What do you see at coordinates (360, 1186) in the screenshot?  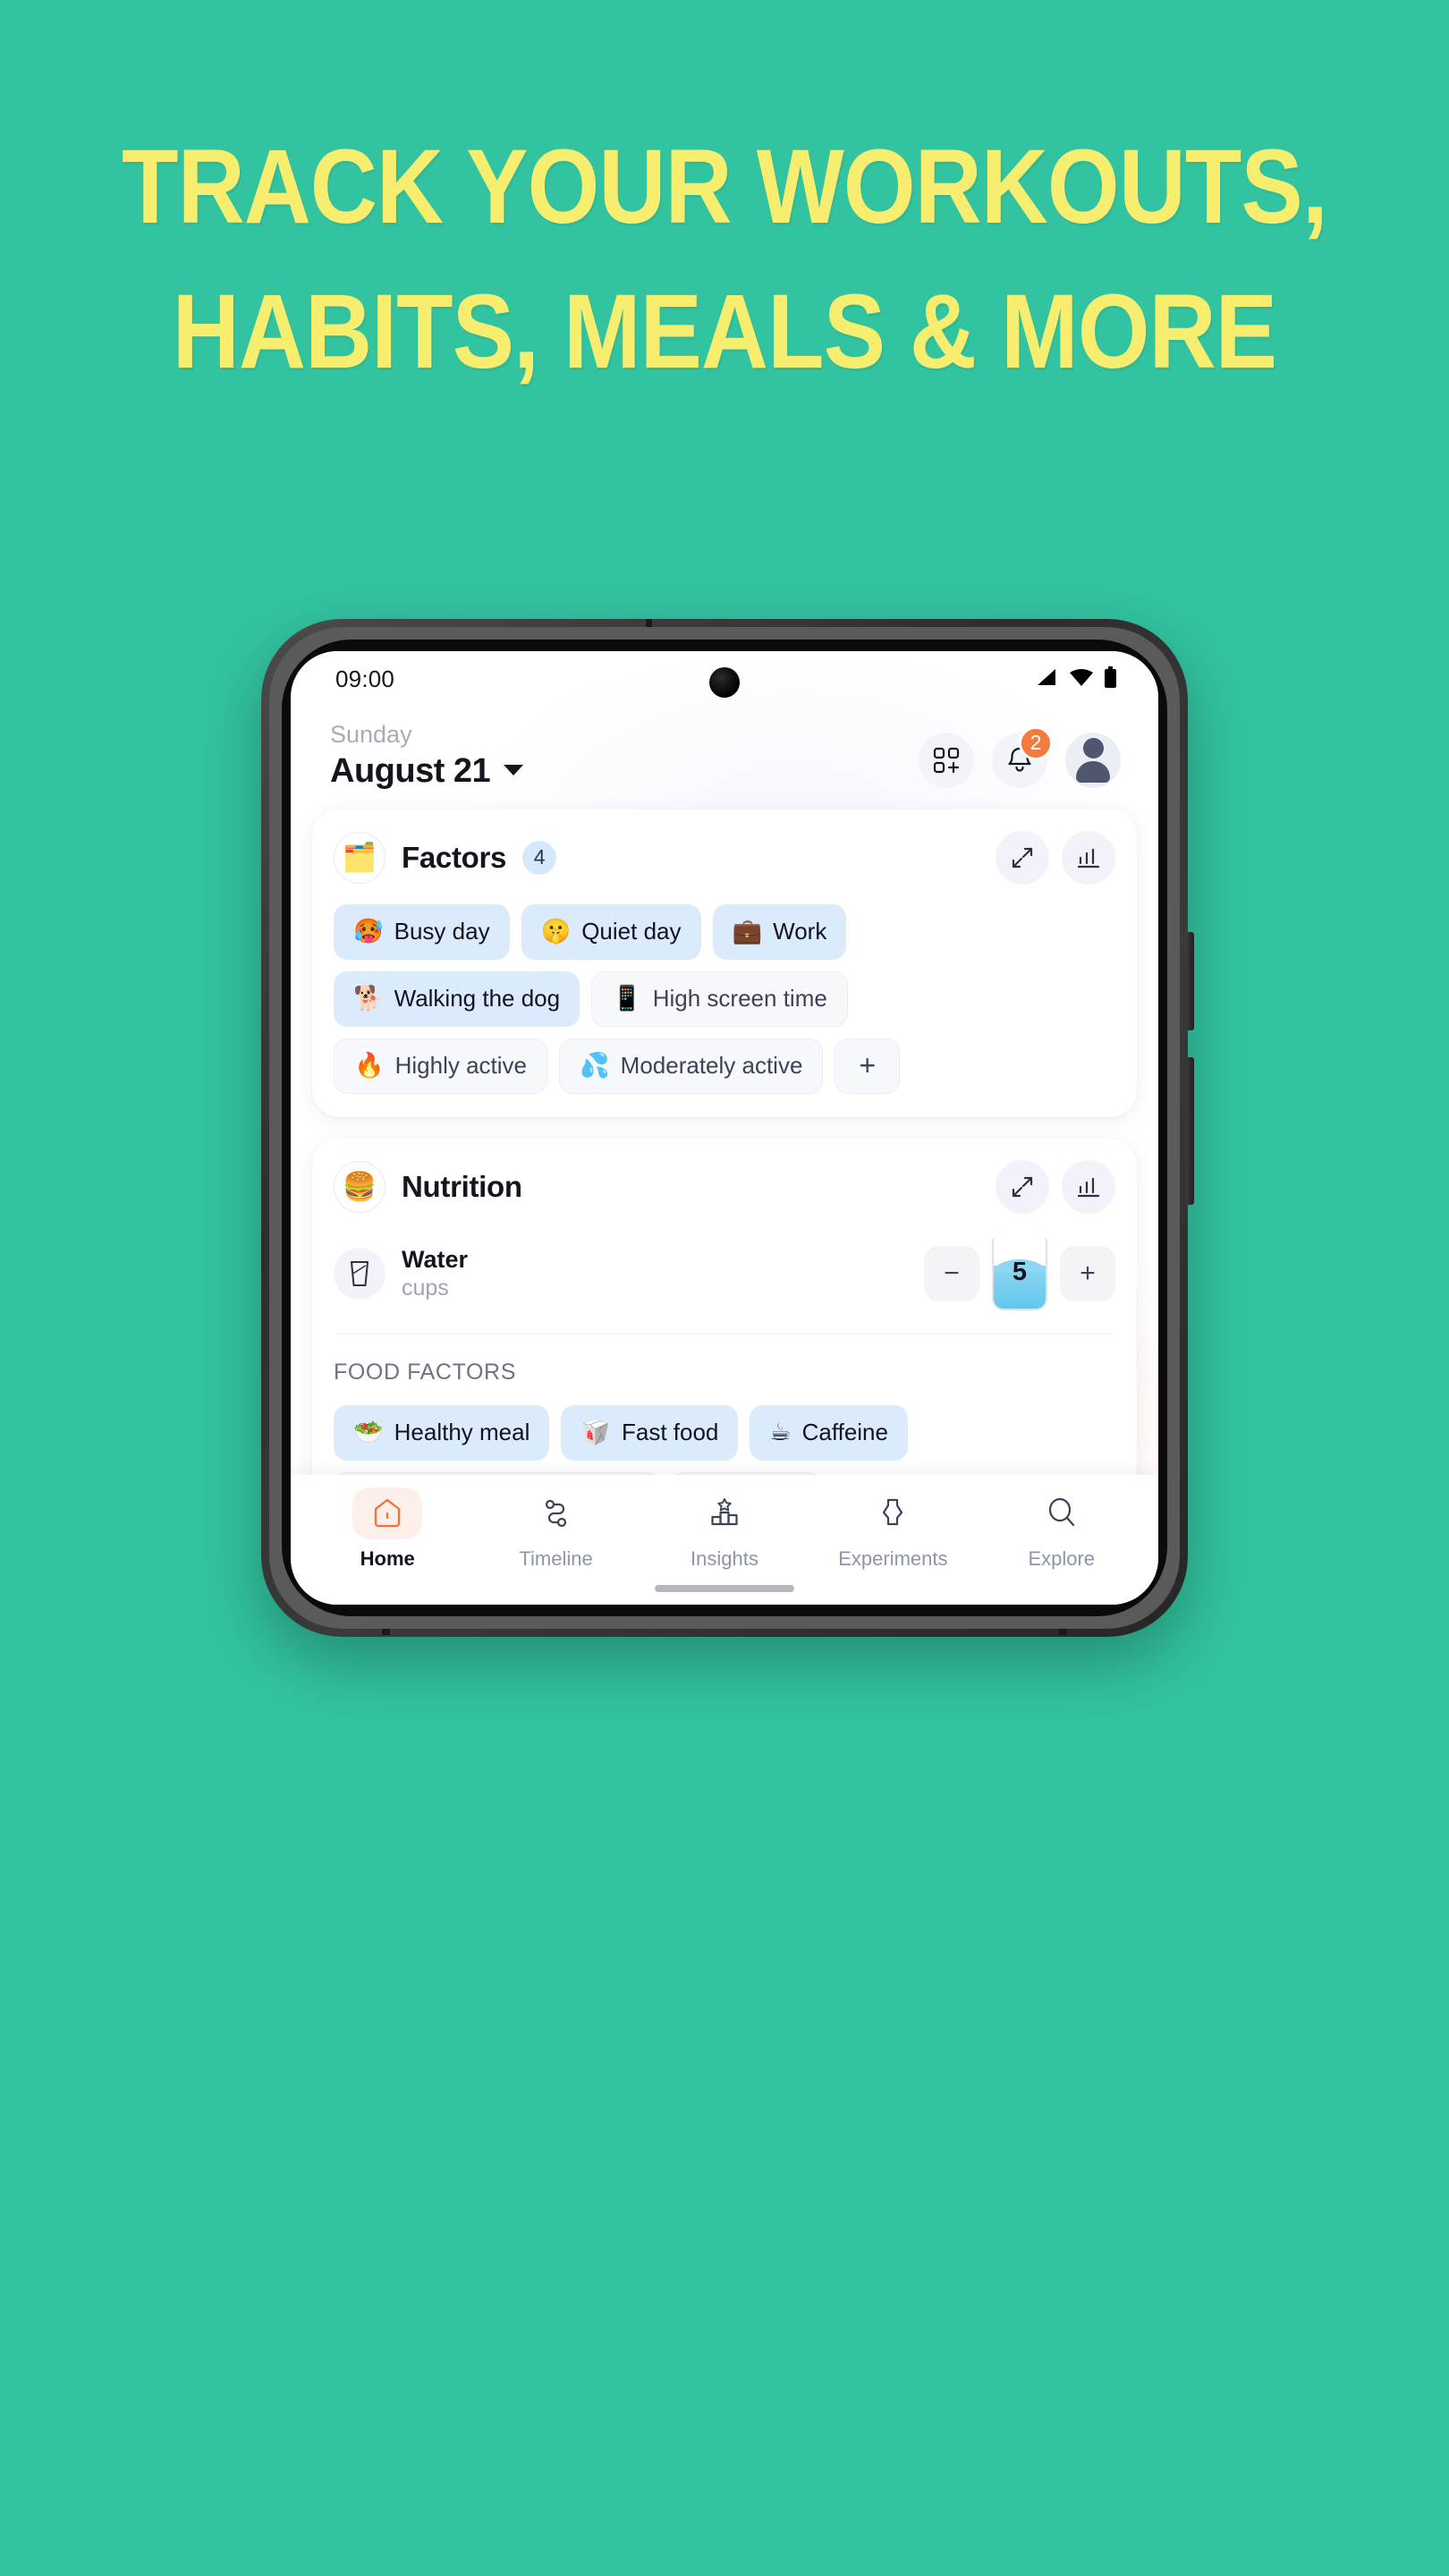 I see `nutrition-emoji-icon: 🍔` at bounding box center [360, 1186].